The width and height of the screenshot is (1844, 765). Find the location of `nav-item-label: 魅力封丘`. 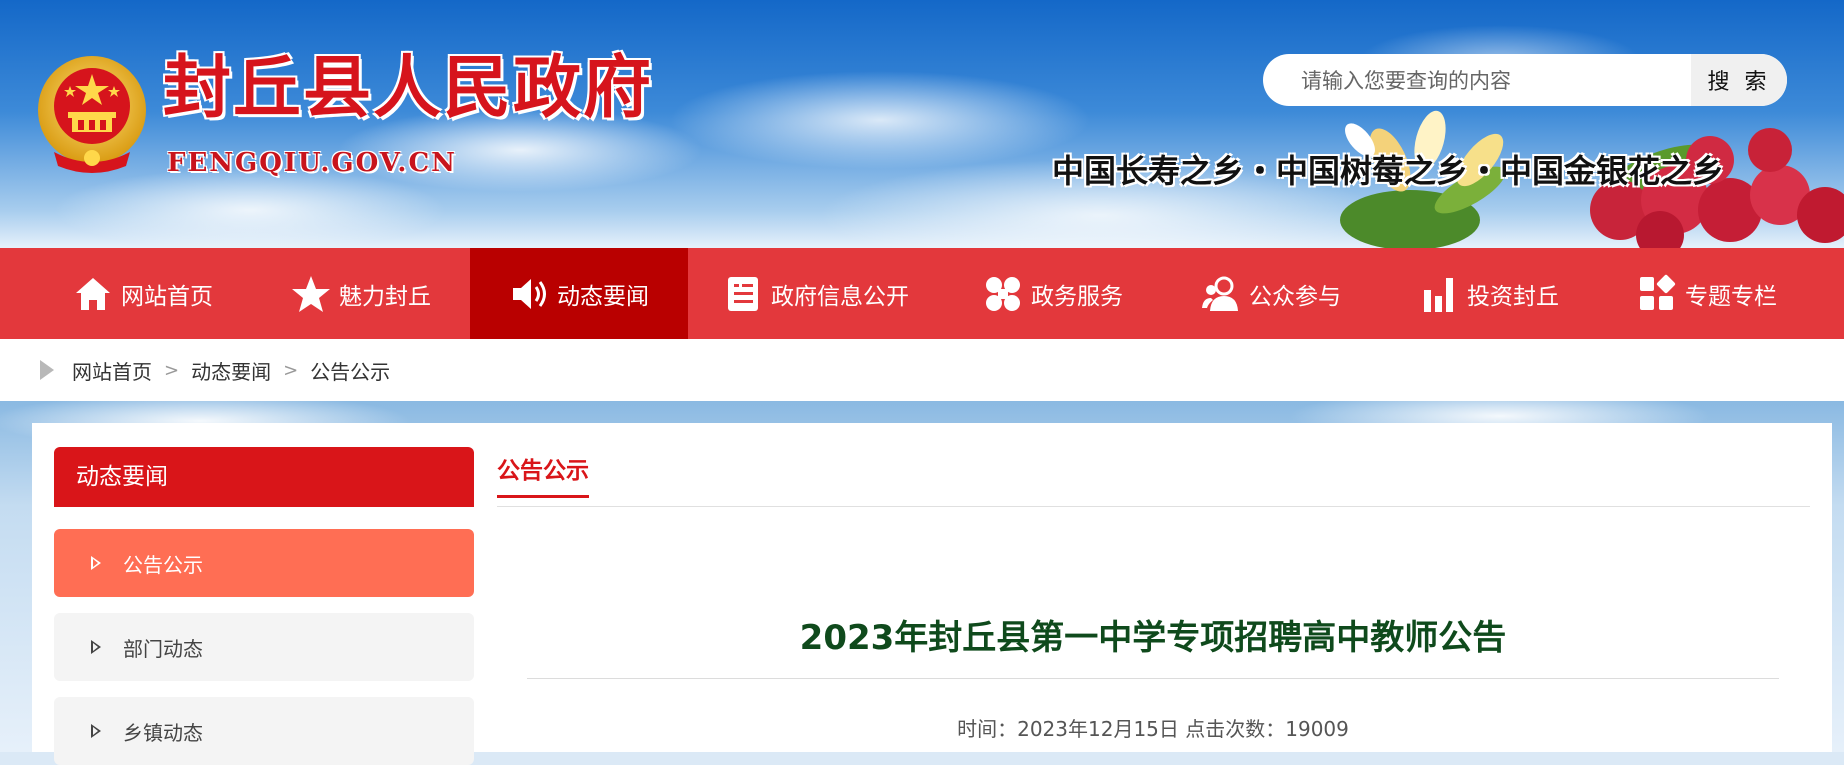

nav-item-label: 魅力封丘 is located at coordinates (385, 296).